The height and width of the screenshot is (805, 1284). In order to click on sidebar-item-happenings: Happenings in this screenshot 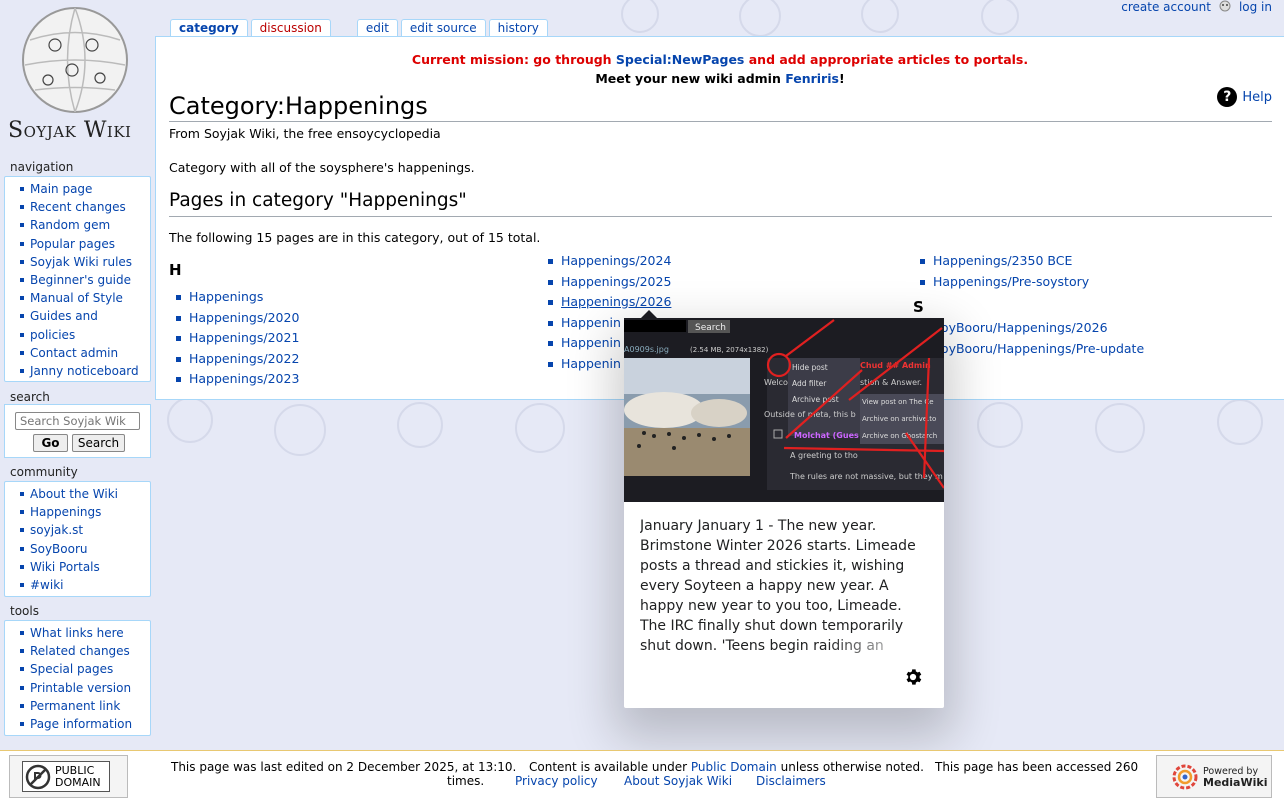, I will do `click(77, 512)`.